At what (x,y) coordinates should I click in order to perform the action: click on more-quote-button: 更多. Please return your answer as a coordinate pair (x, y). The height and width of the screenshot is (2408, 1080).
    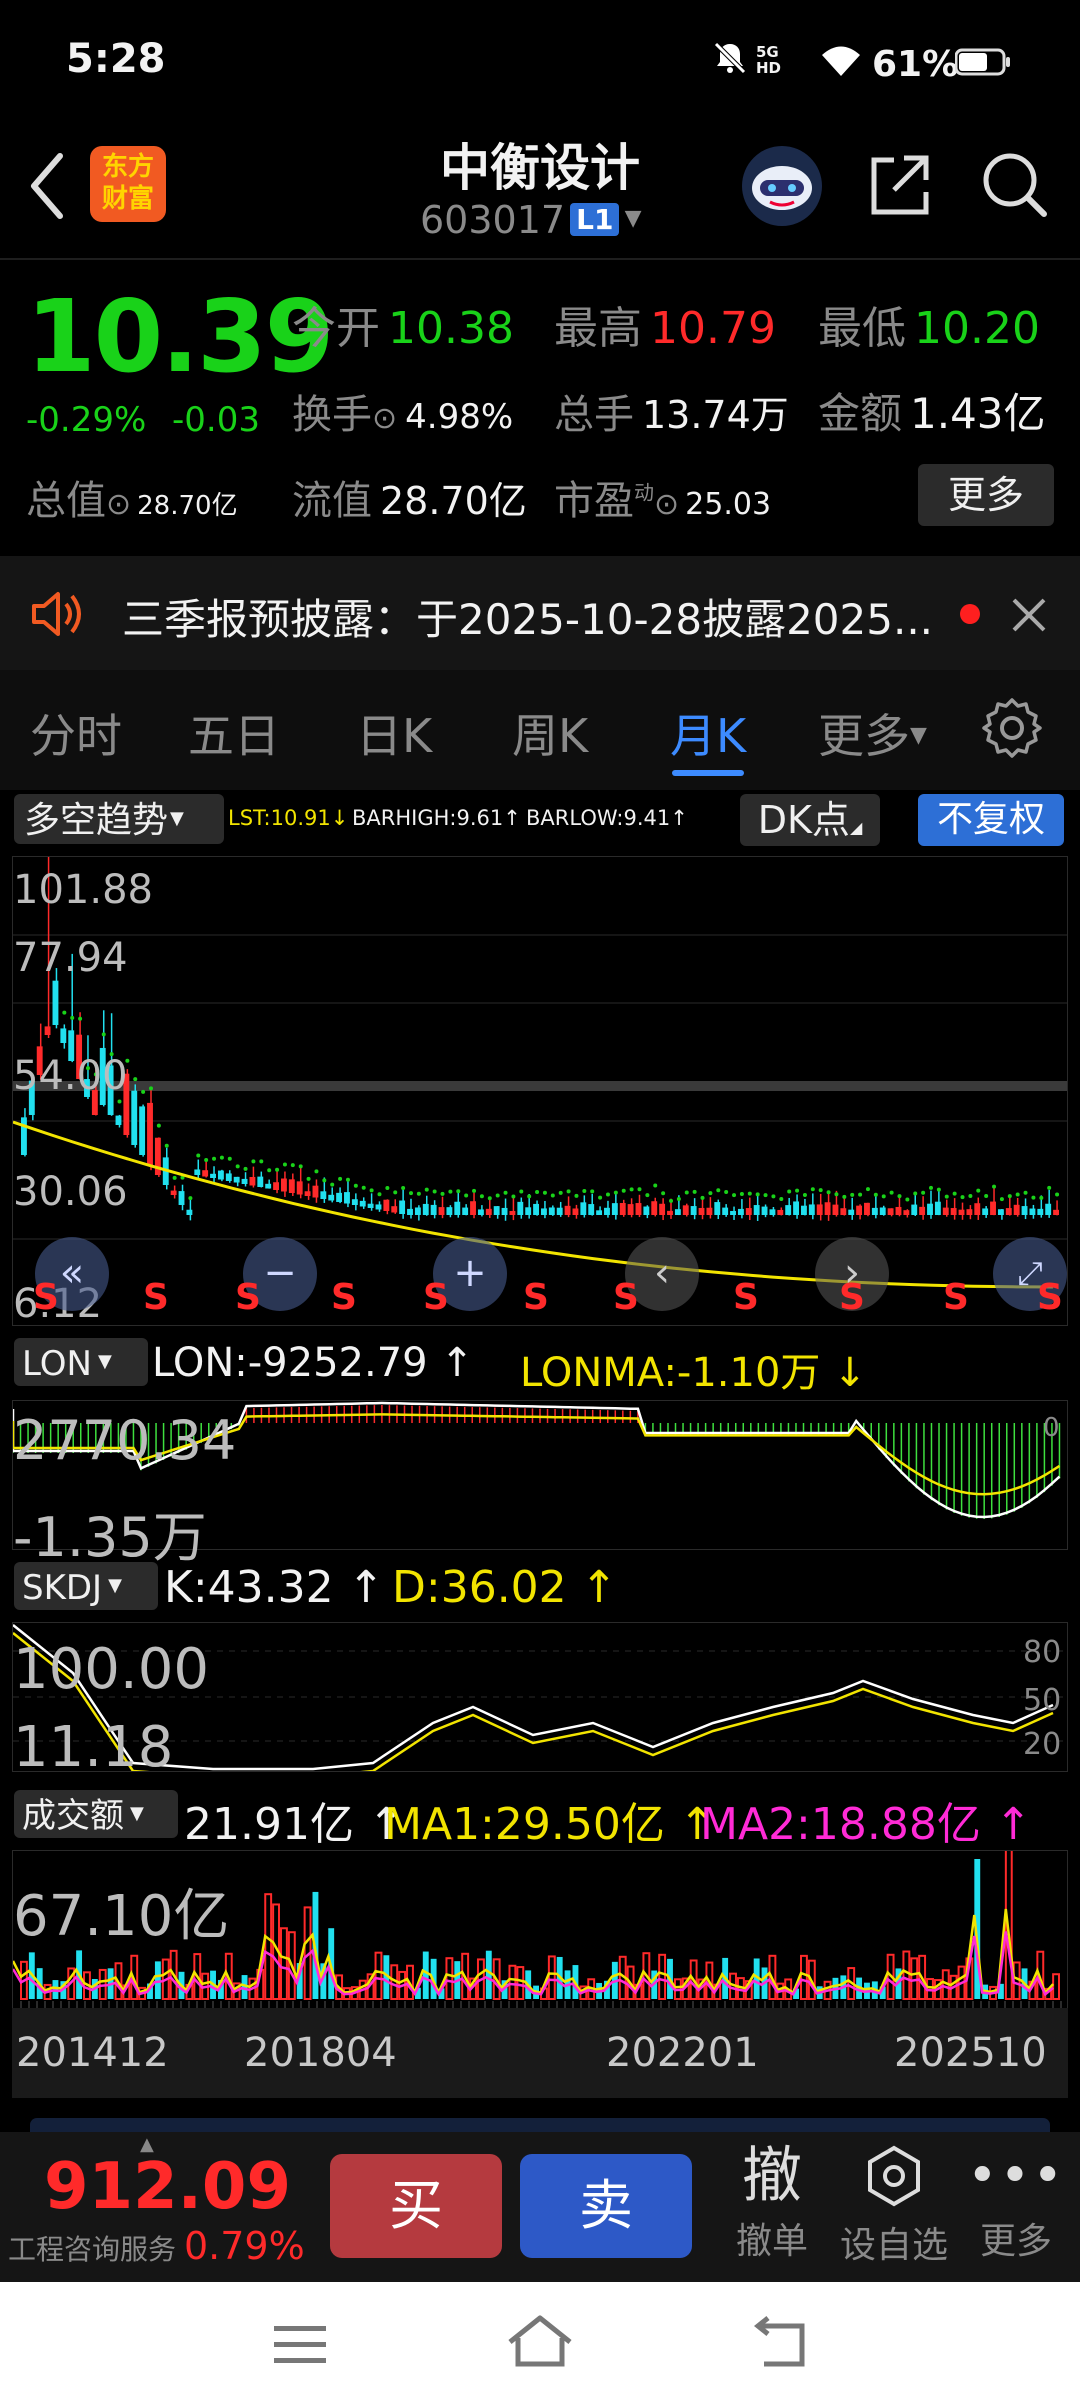
    Looking at the image, I should click on (986, 495).